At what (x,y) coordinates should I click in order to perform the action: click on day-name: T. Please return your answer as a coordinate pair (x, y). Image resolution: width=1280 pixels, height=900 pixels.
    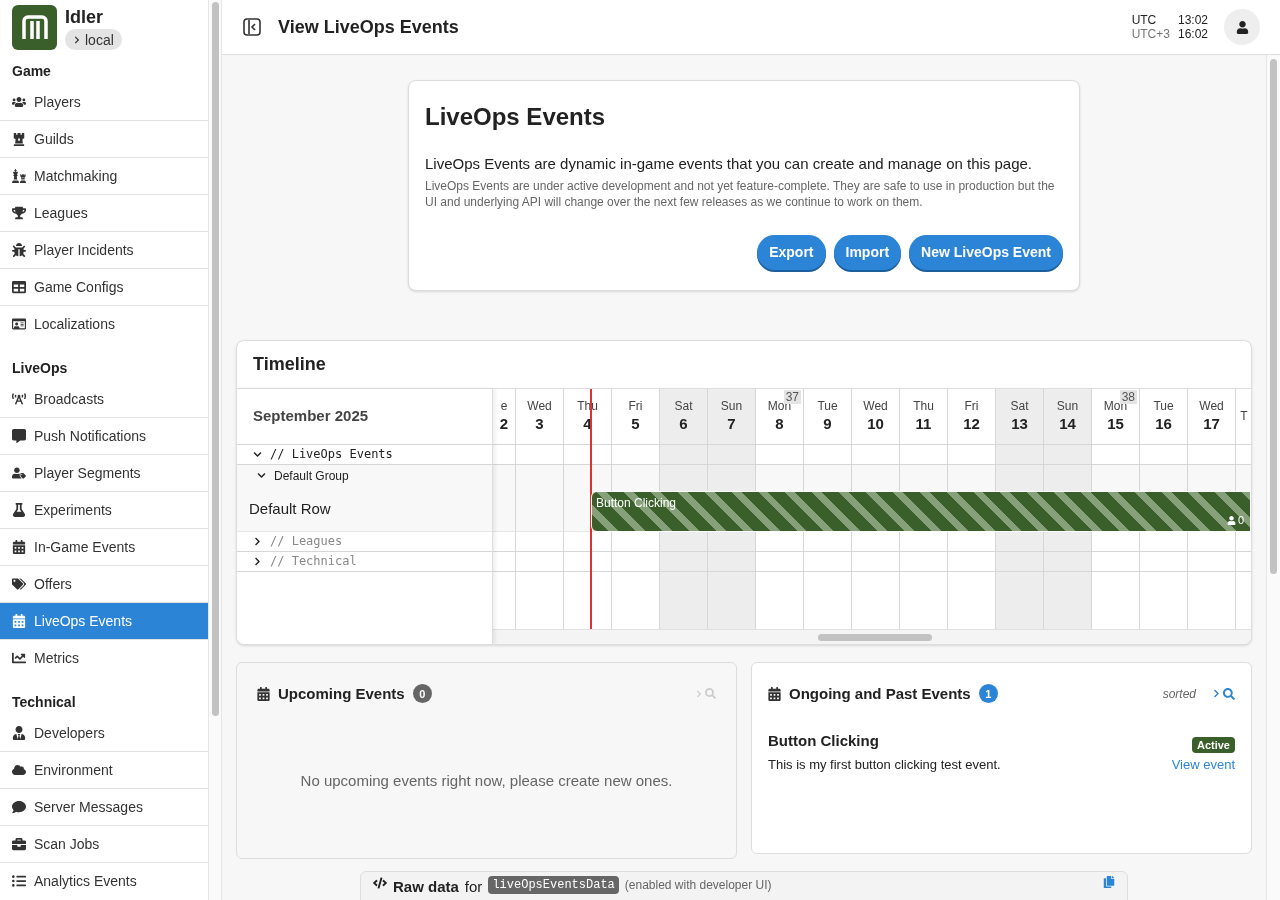
    Looking at the image, I should click on (1244, 416).